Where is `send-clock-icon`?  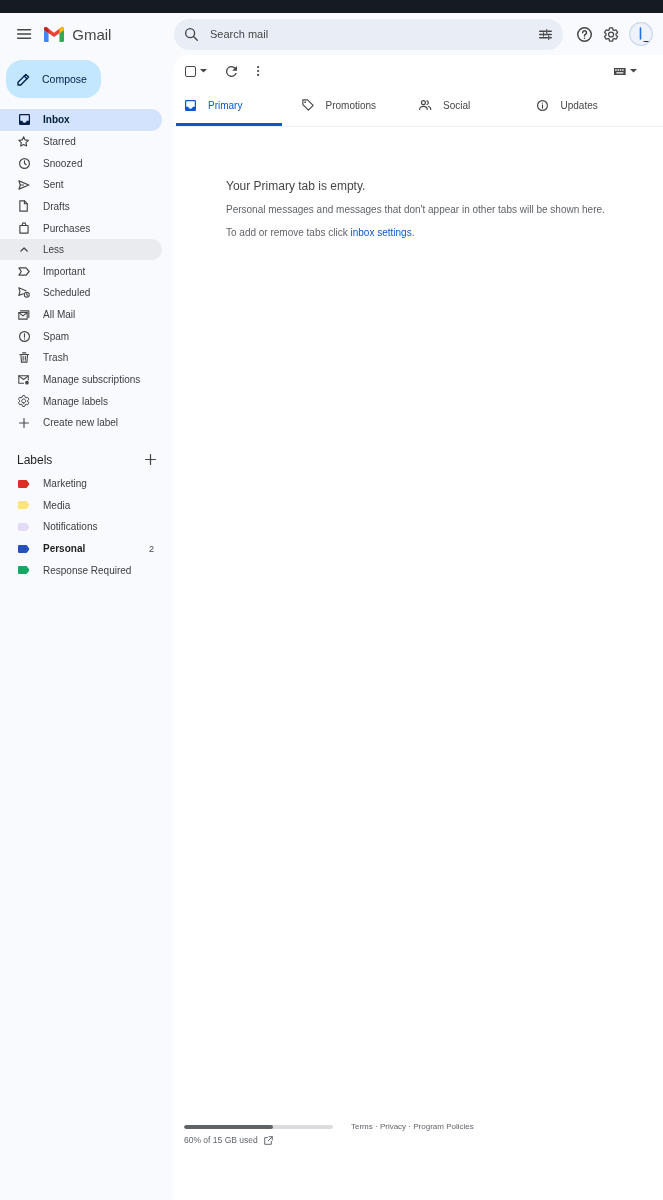
send-clock-icon is located at coordinates (24, 293).